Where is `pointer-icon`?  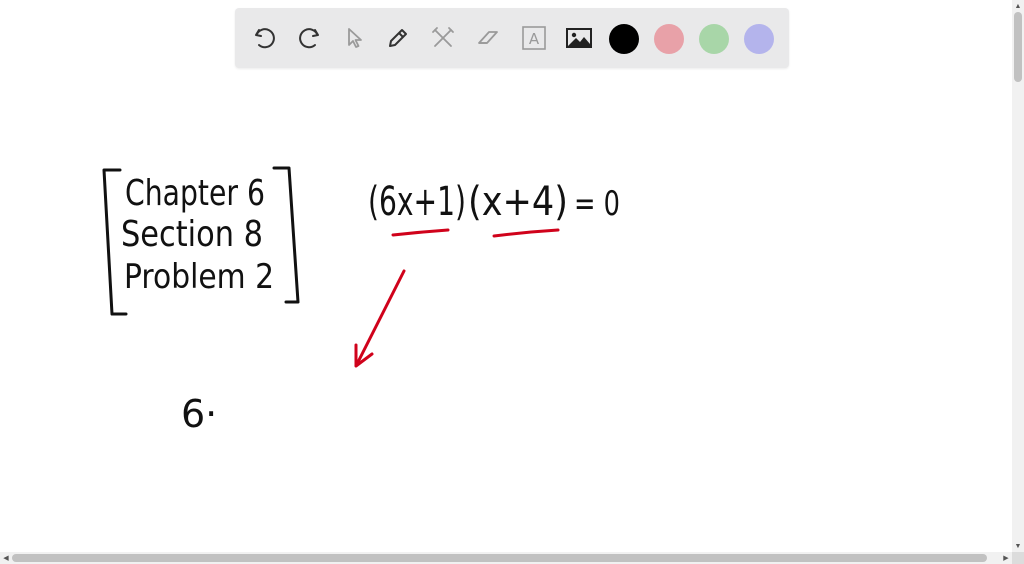
pointer-icon is located at coordinates (355, 38).